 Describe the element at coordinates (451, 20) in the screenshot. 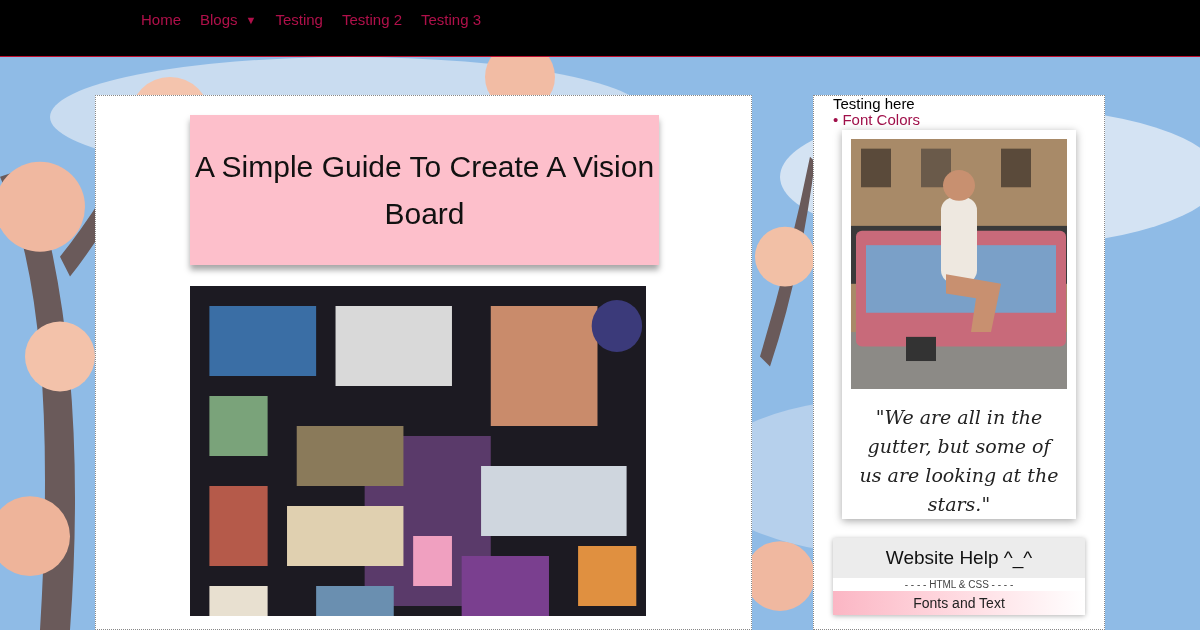

I see `nav-link: Testing 3` at that location.